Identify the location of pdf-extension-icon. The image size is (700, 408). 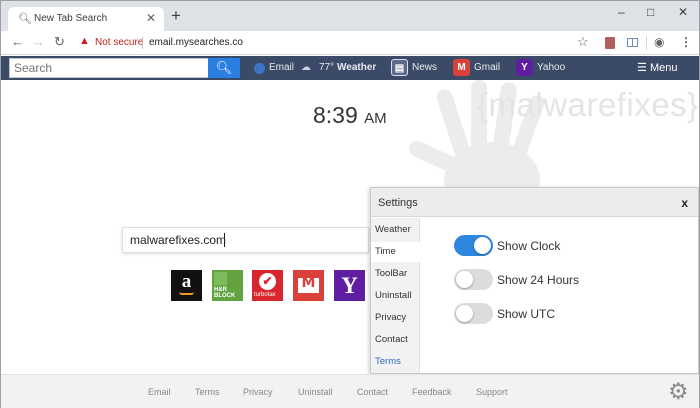
(610, 43).